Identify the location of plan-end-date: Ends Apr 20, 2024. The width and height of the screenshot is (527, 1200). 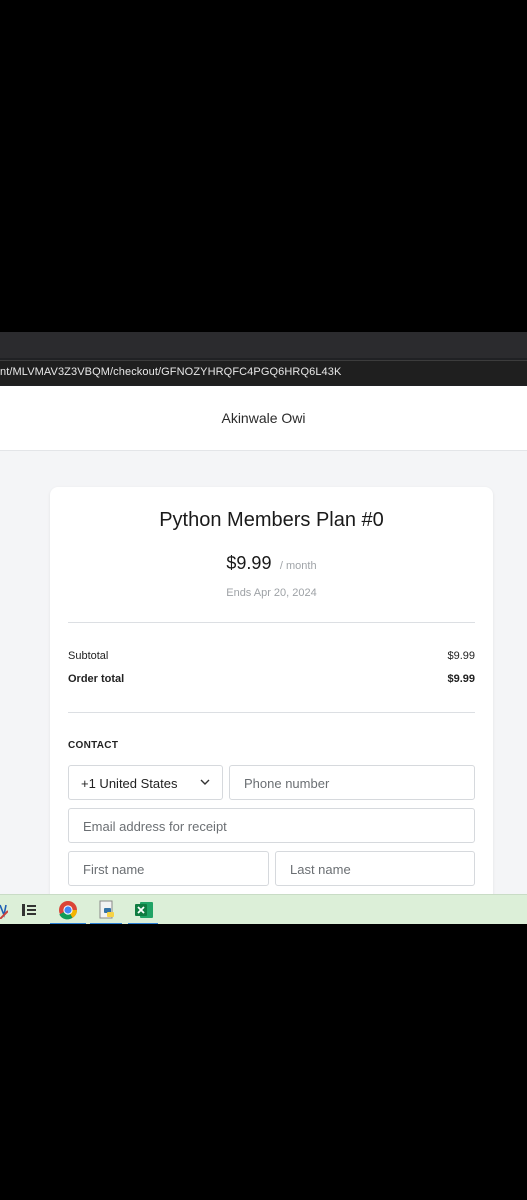
(271, 593).